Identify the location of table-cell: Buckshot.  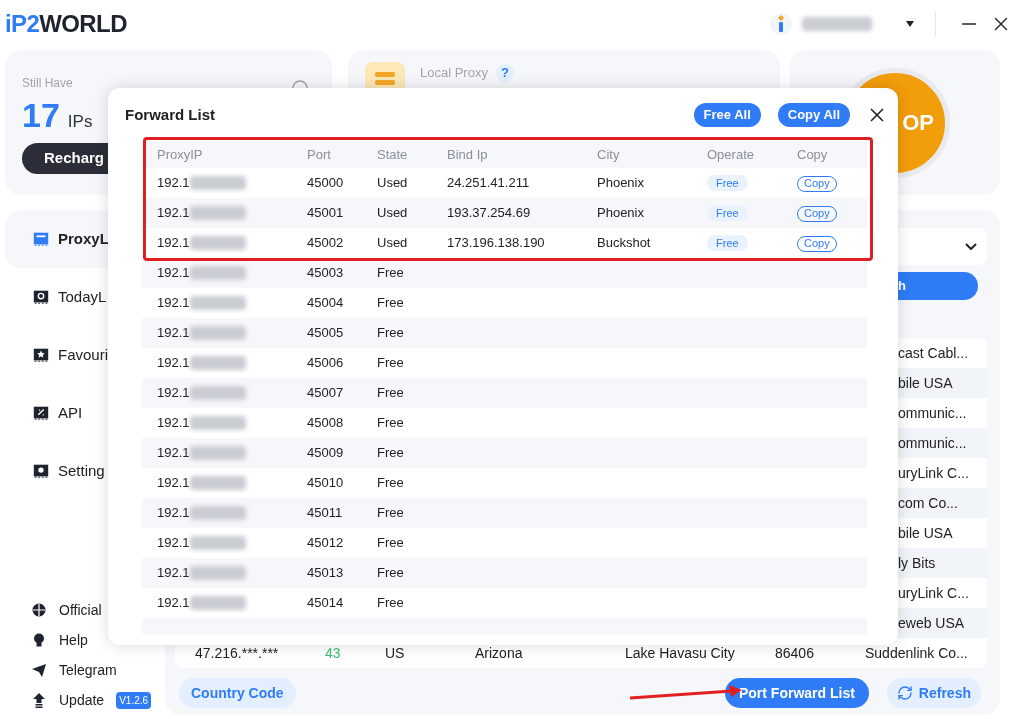
(624, 243).